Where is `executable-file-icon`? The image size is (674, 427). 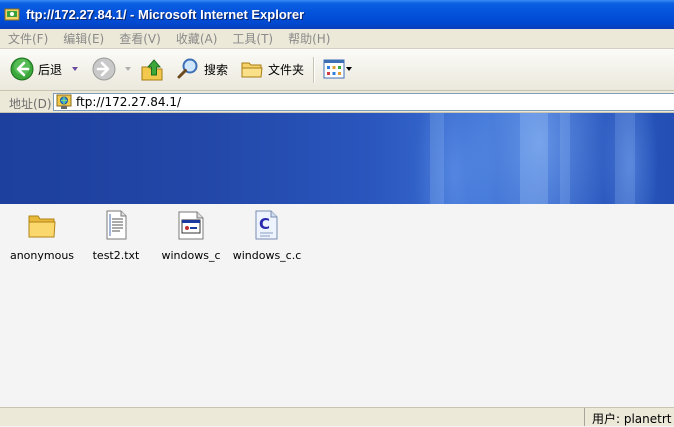
executable-file-icon is located at coordinates (191, 225).